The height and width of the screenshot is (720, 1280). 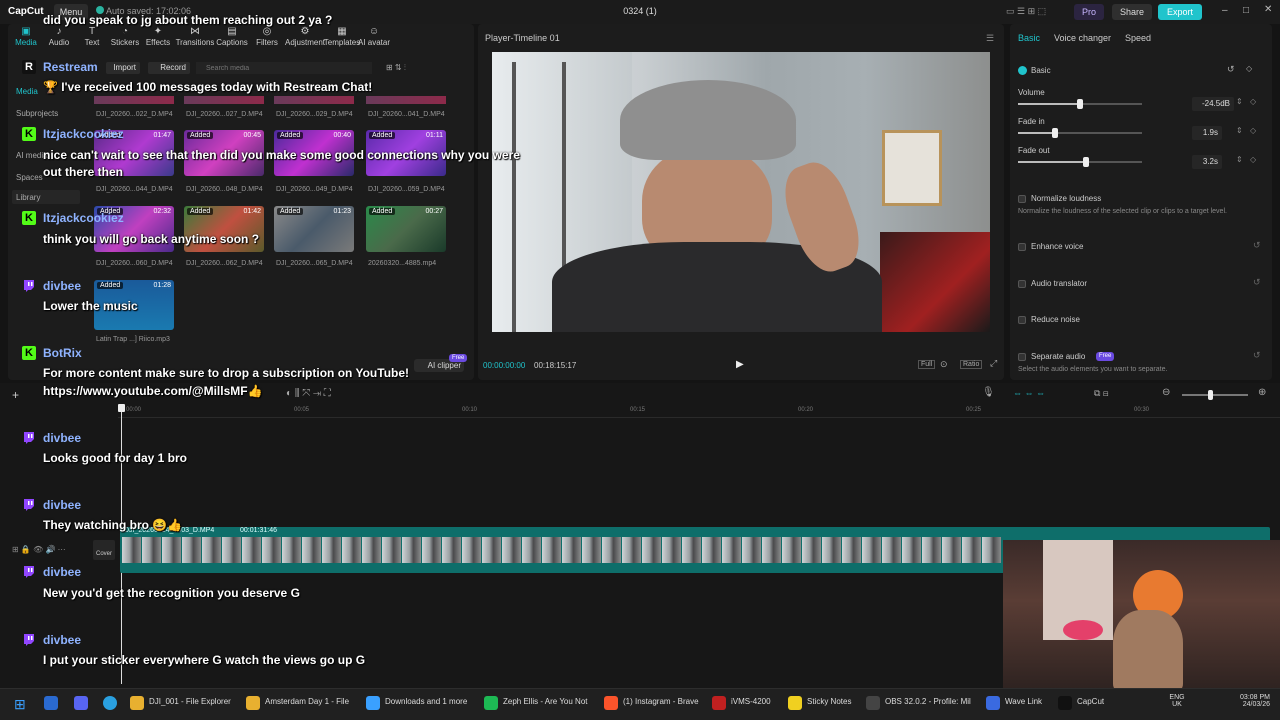 What do you see at coordinates (284, 68) in the screenshot?
I see `search-input` at bounding box center [284, 68].